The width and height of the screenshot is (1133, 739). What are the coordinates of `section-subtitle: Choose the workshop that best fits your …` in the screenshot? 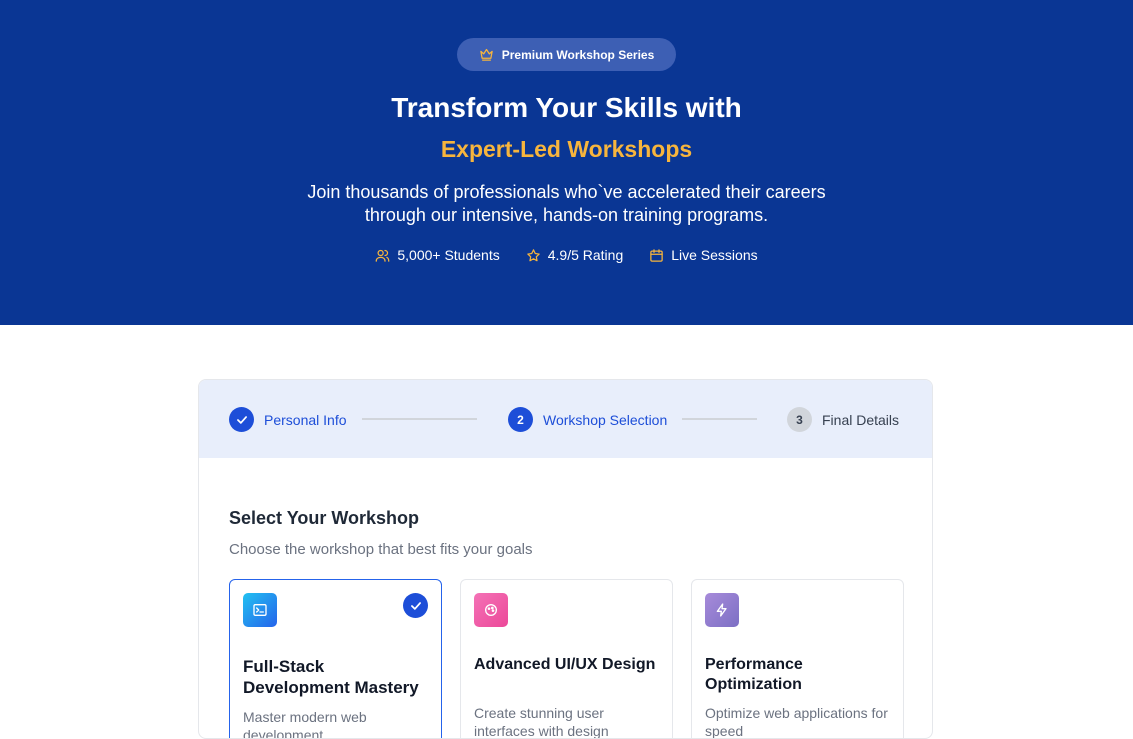 It's located at (381, 549).